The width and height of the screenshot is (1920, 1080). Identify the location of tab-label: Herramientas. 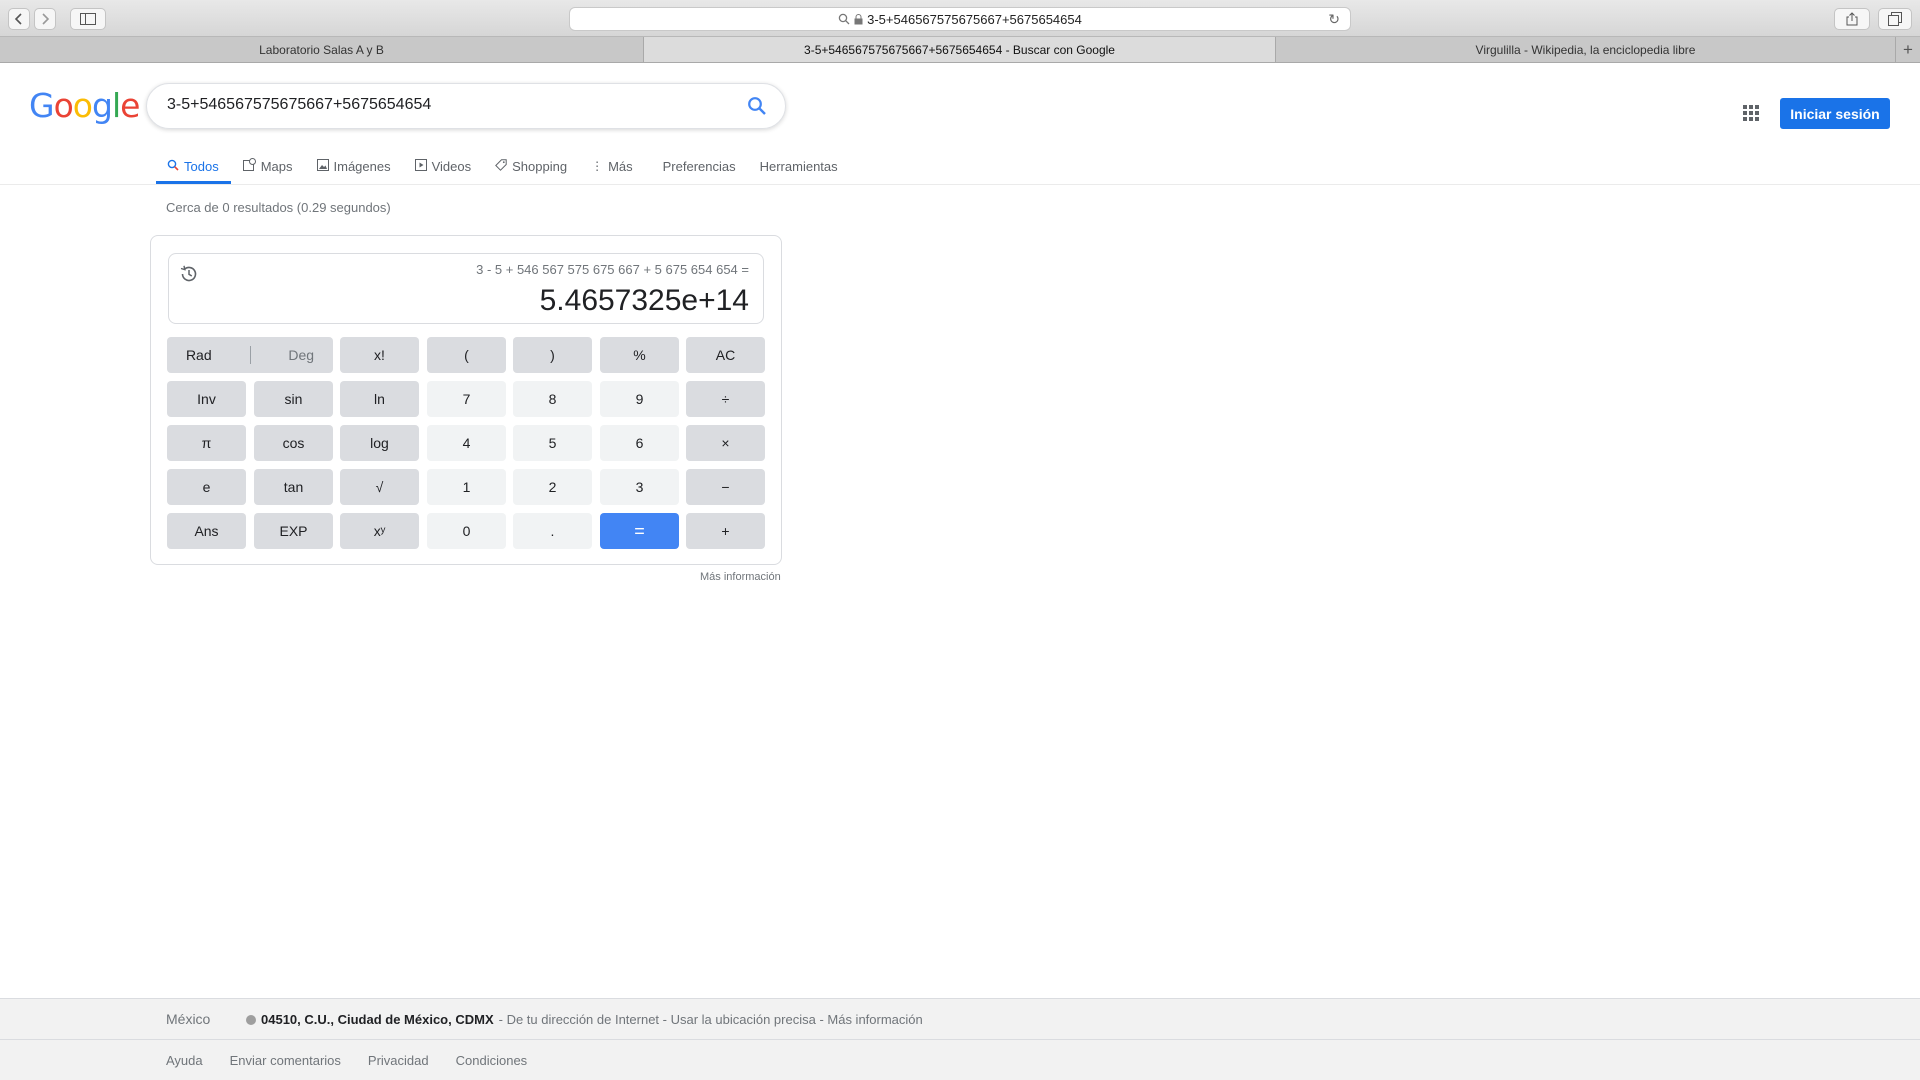
(798, 166).